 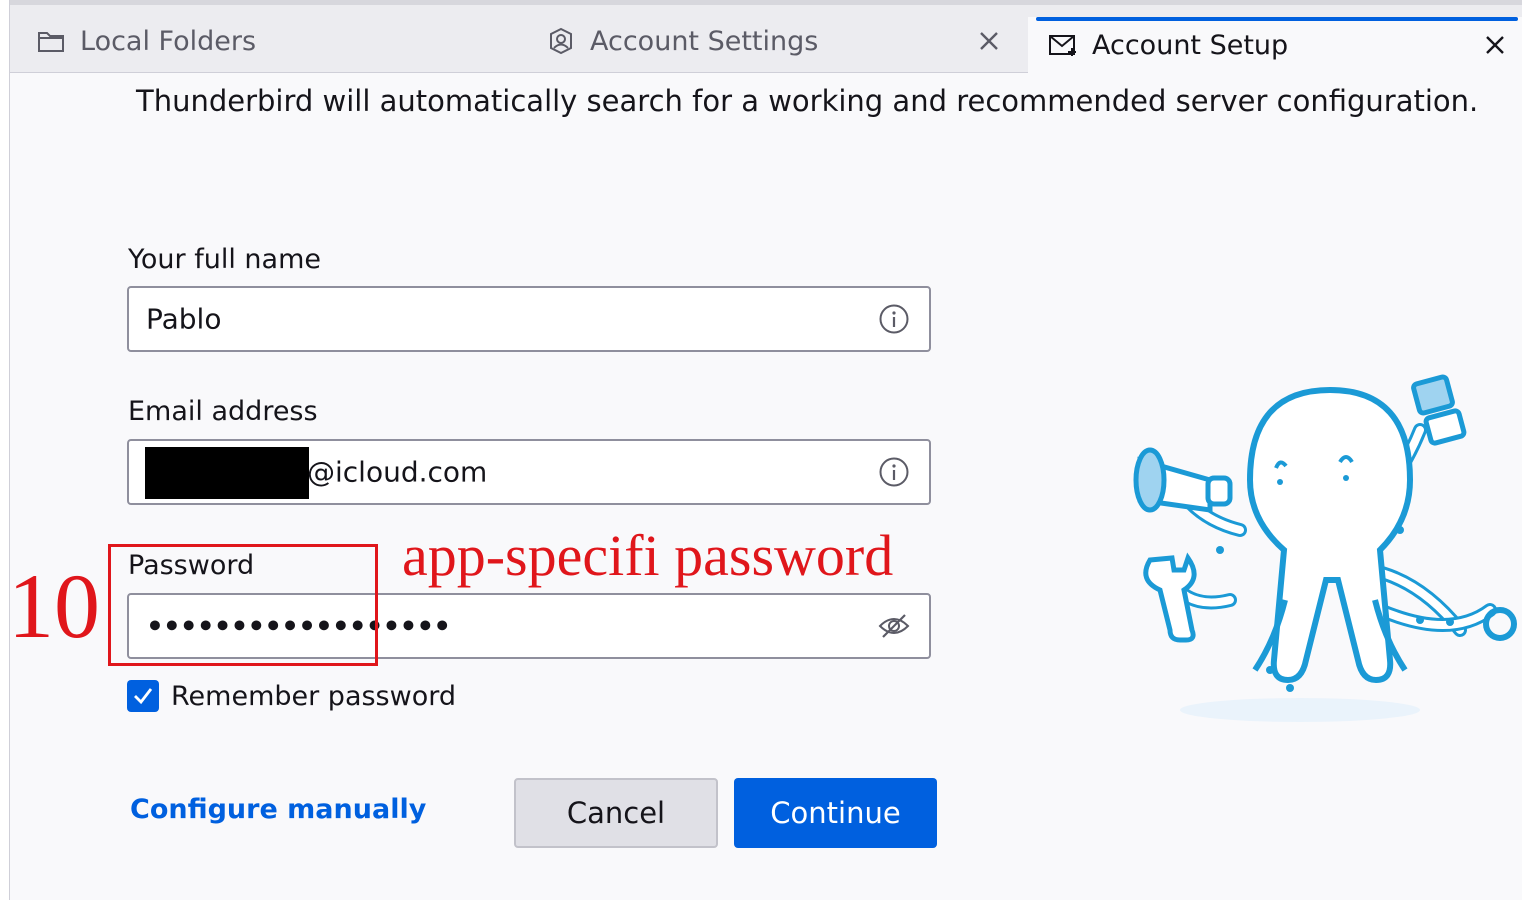 What do you see at coordinates (616, 813) in the screenshot?
I see `cancel-button: Cancel` at bounding box center [616, 813].